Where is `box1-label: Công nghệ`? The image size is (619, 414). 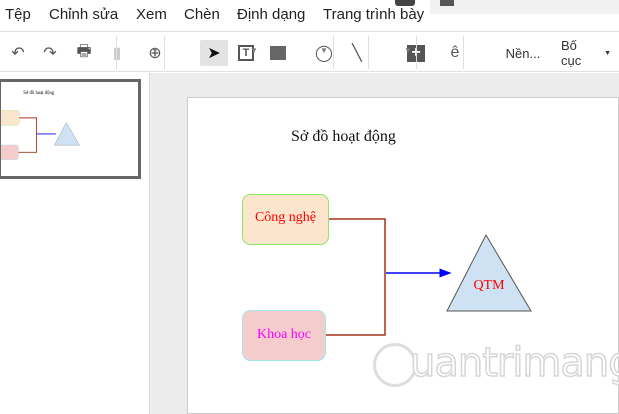 box1-label: Công nghệ is located at coordinates (285, 217).